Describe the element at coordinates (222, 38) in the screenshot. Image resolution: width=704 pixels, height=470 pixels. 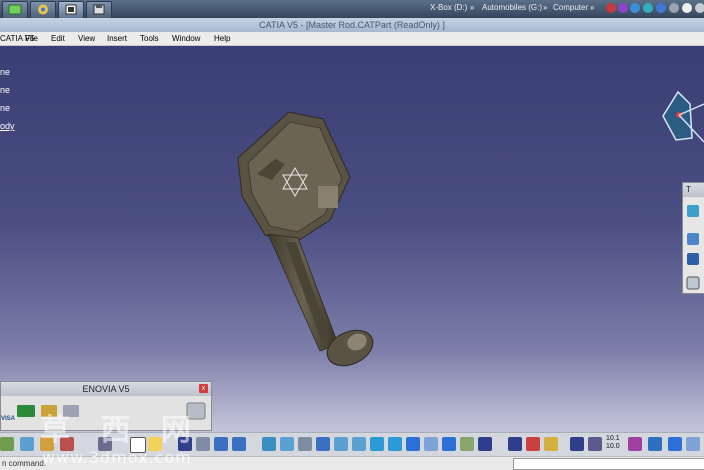
I see `menu-help: Help` at that location.